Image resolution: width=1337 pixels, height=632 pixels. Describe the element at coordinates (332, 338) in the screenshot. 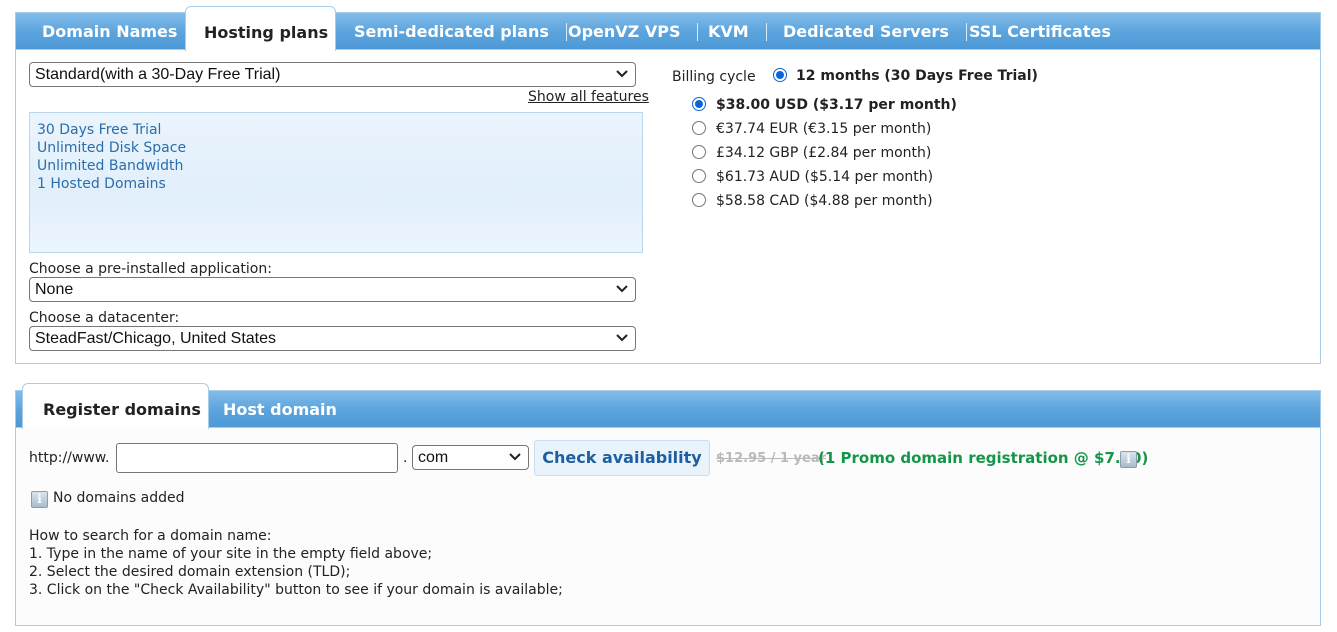

I see `datacenter-select: SteadFast/Chicago, United States` at that location.